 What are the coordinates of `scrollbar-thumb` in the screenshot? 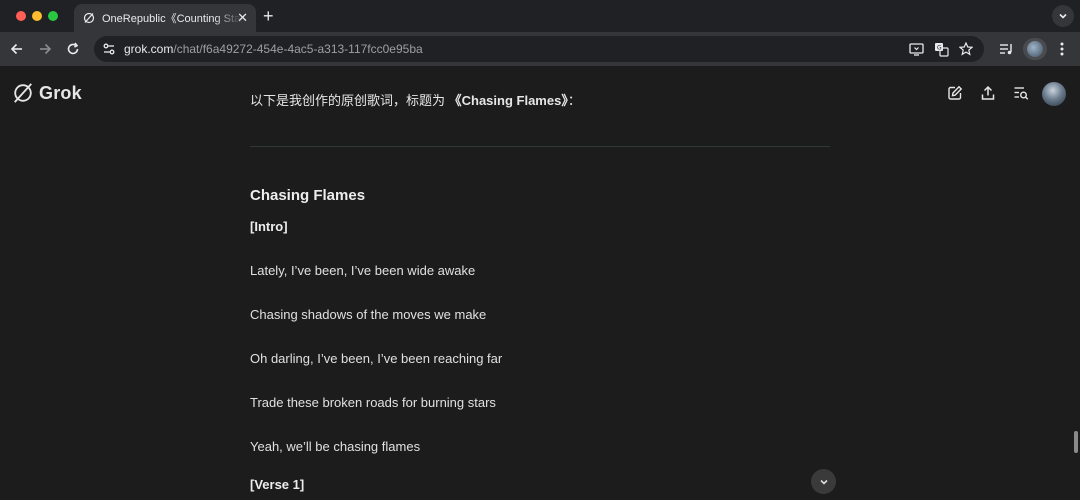 It's located at (1076, 442).